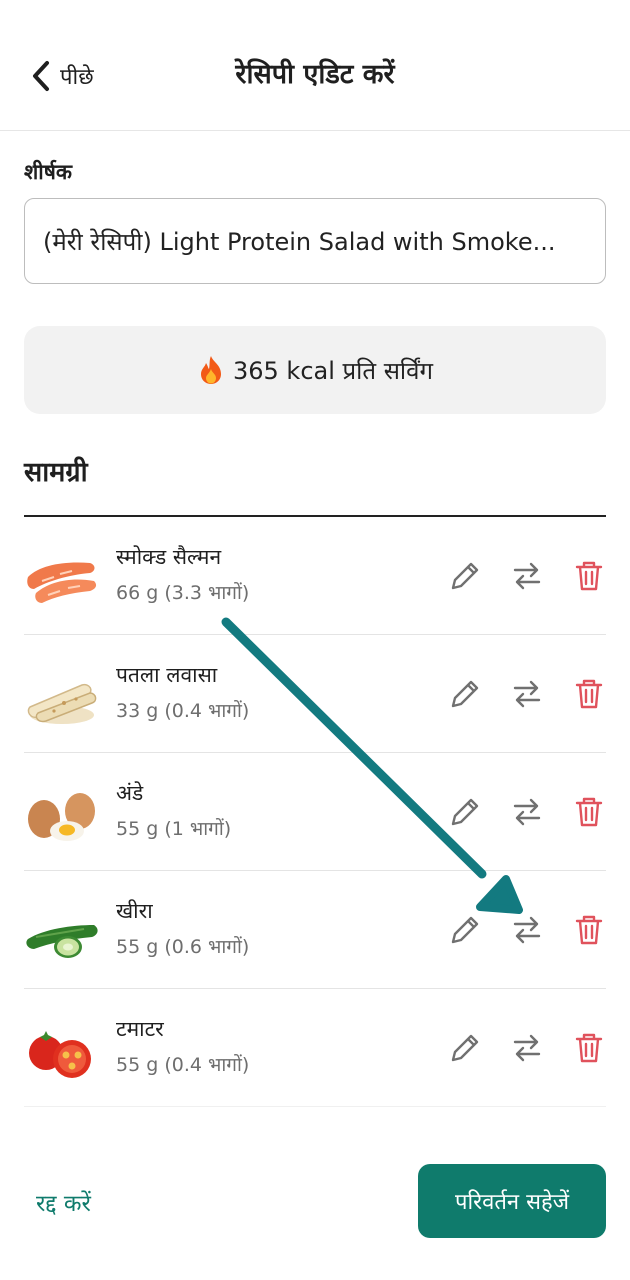 This screenshot has height=1280, width=630. Describe the element at coordinates (183, 947) in the screenshot. I see `ingredient-quantity: 55 g (0.6 भागों)` at that location.